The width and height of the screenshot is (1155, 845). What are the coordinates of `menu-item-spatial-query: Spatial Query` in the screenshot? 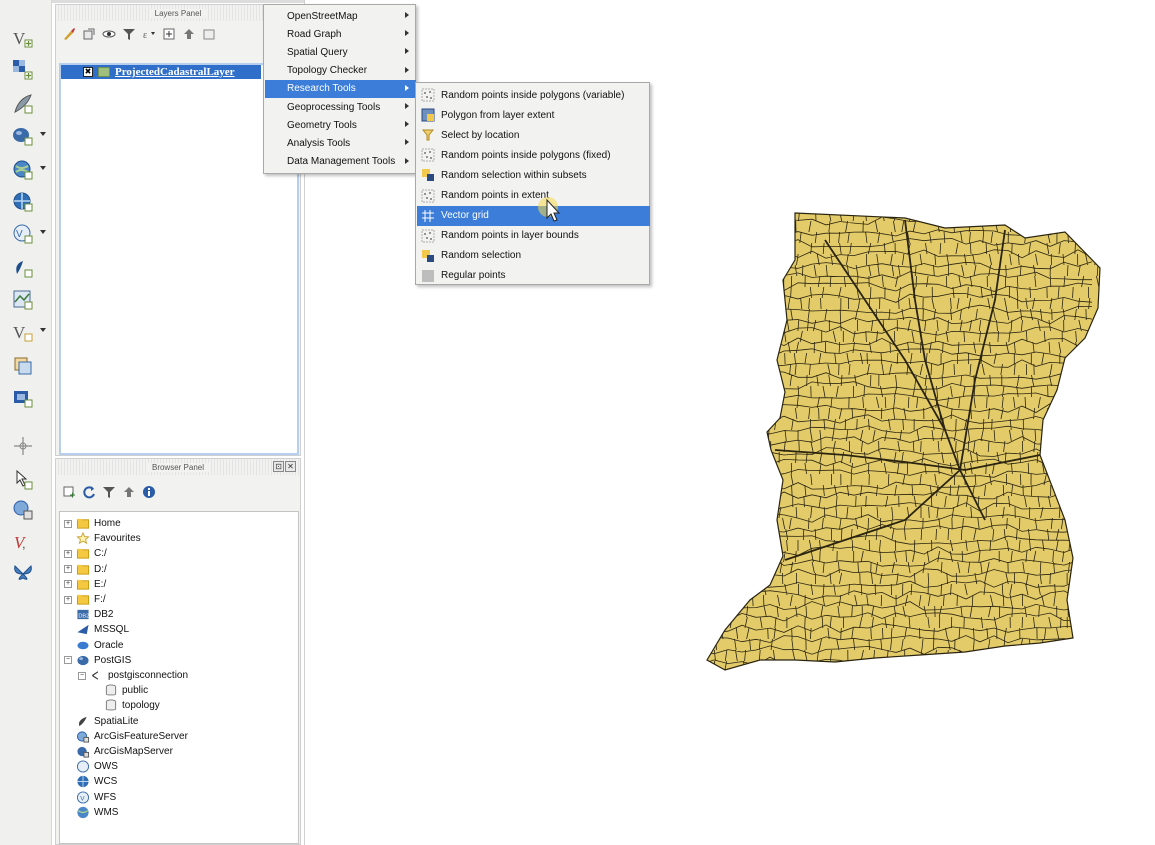 It's located at (340, 52).